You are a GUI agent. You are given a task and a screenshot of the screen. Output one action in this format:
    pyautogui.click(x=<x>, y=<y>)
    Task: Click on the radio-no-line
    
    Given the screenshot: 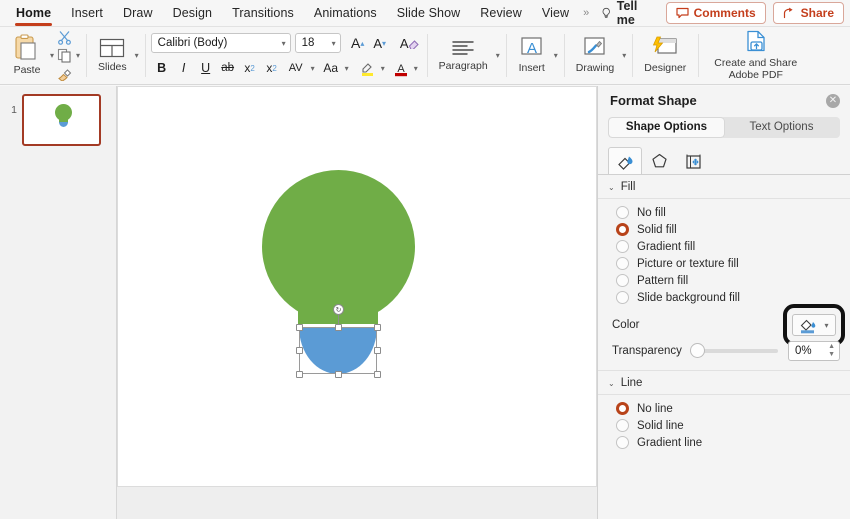 What is the action you would take?
    pyautogui.click(x=622, y=408)
    